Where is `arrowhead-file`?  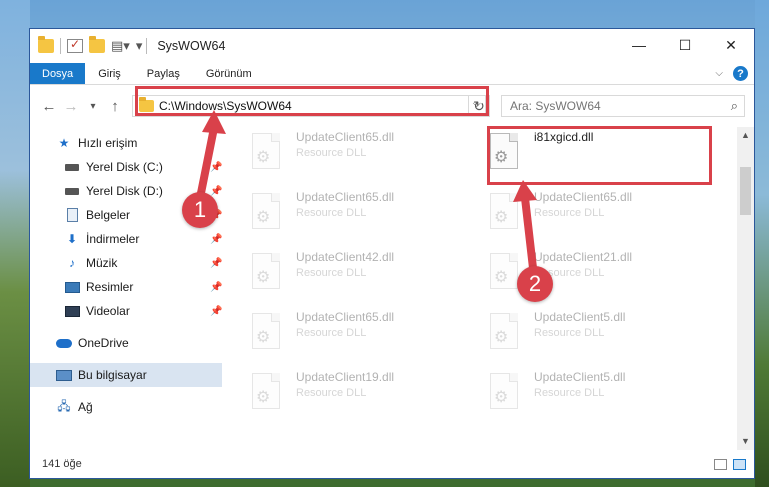 arrowhead-file is located at coordinates (525, 191).